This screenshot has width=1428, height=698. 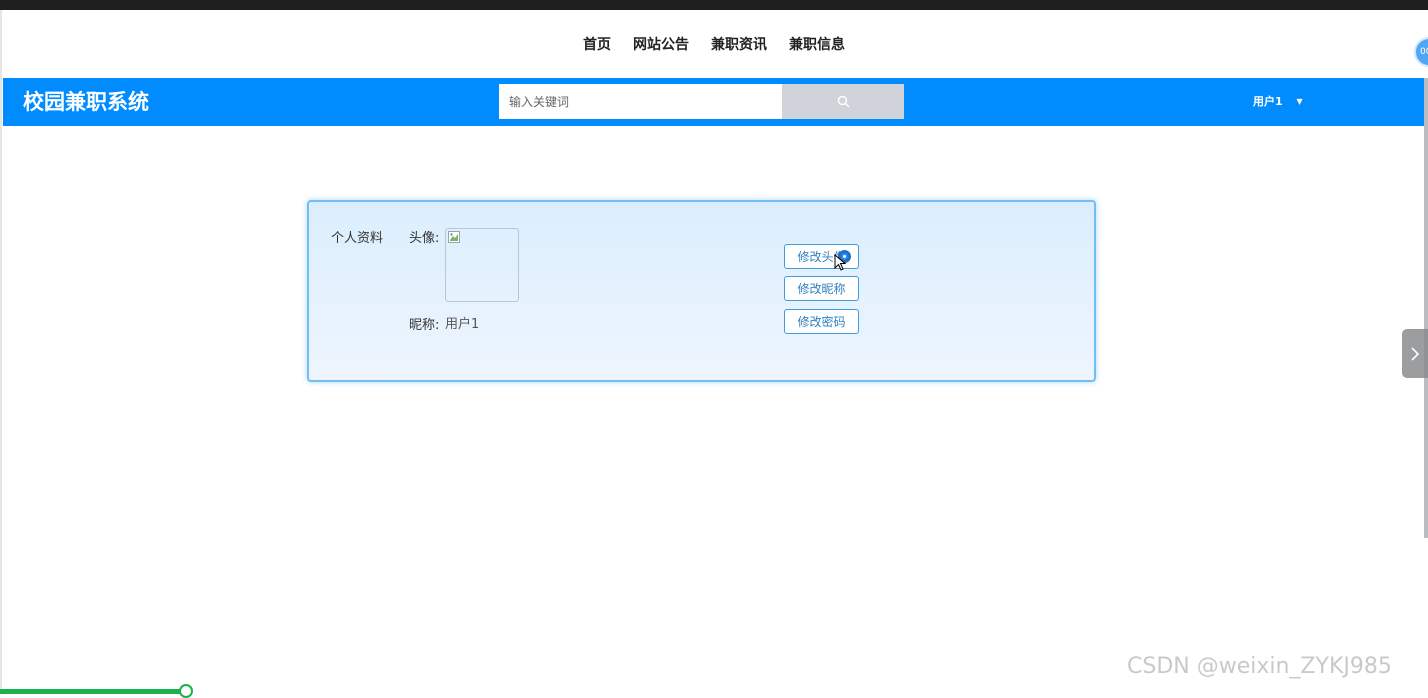 I want to click on top-navigation: 首页 网站公告 兼职资讯 兼职信息, so click(x=714, y=44).